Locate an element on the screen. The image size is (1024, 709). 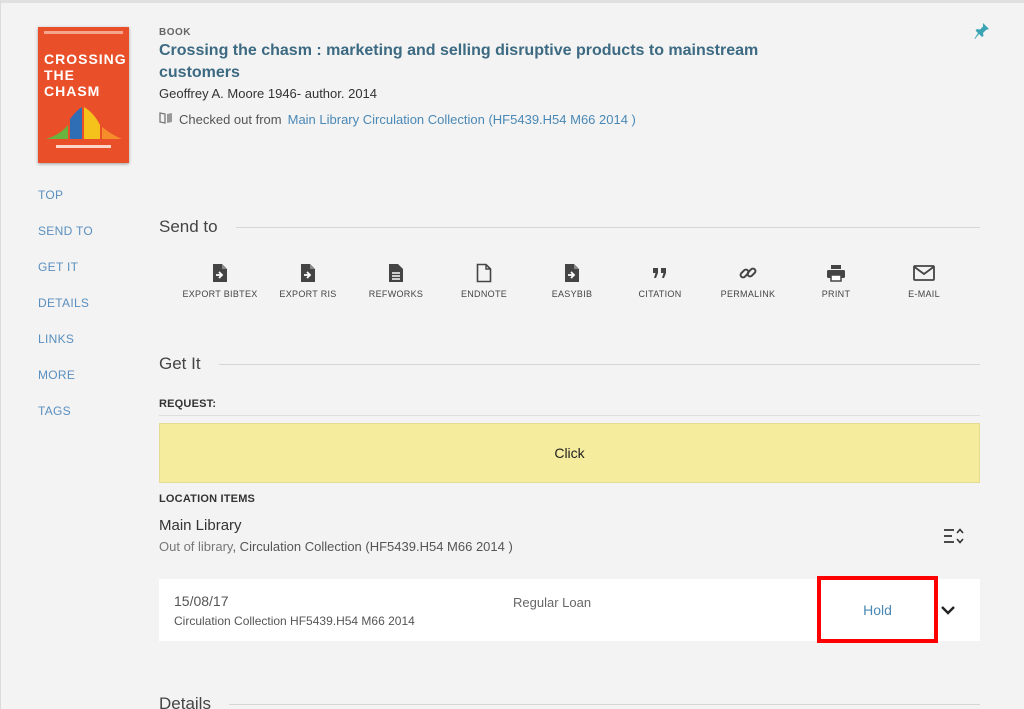
action-label: PERMALINK is located at coordinates (748, 294).